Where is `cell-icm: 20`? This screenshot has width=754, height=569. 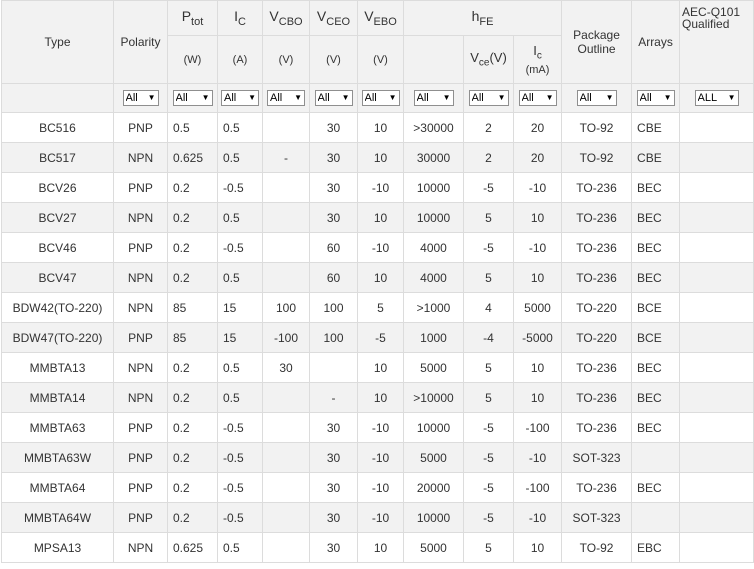 cell-icm: 20 is located at coordinates (537, 157).